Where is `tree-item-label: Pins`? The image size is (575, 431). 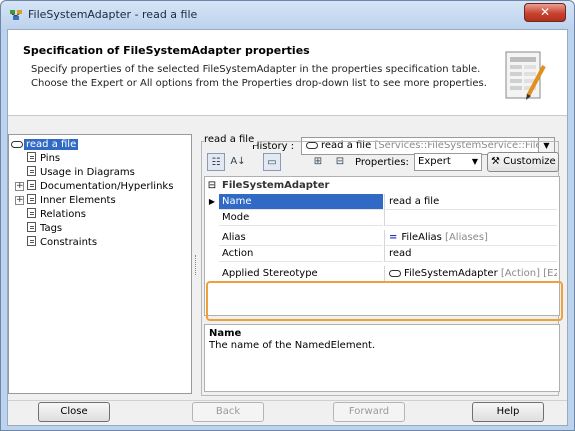
tree-item-label: Pins is located at coordinates (50, 158).